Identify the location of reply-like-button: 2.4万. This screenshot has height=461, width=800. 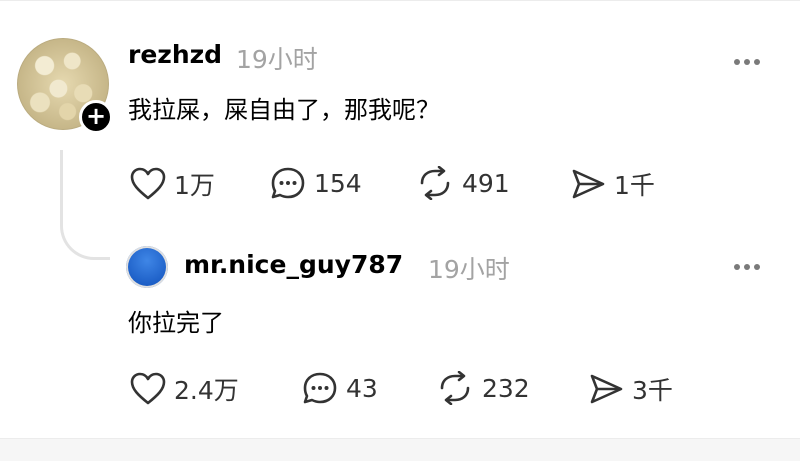
(184, 389).